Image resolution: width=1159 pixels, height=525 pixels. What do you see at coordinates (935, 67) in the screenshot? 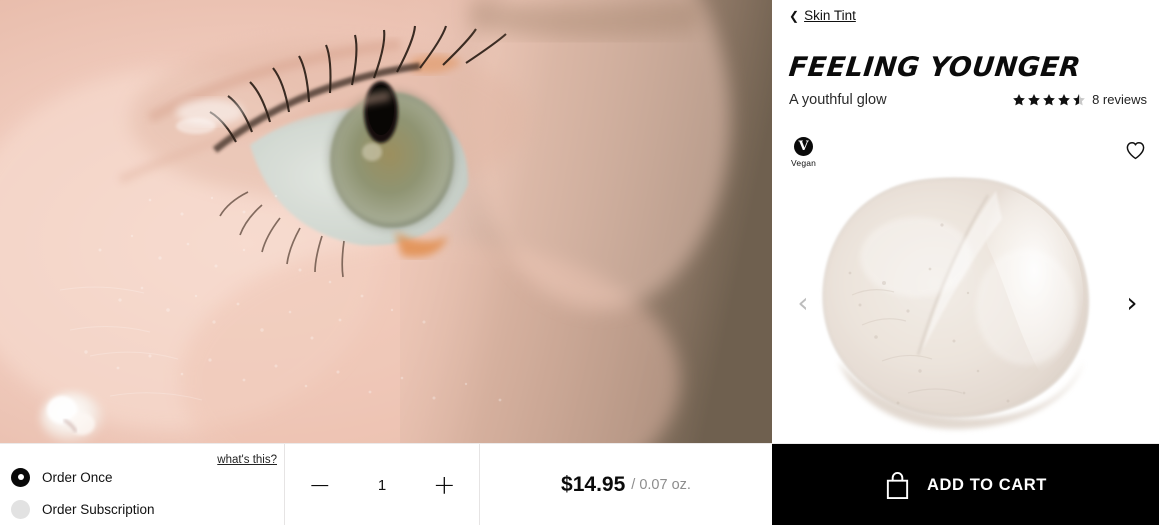
I see `page-title: FEELING YOUNGER` at bounding box center [935, 67].